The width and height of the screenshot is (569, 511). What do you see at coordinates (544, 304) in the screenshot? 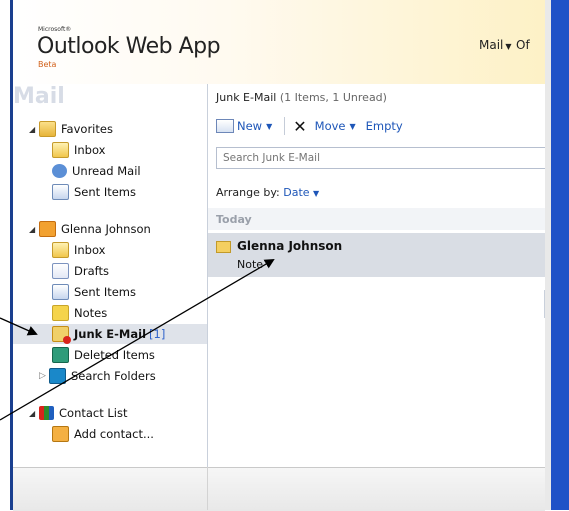
I see `pane-divider` at bounding box center [544, 304].